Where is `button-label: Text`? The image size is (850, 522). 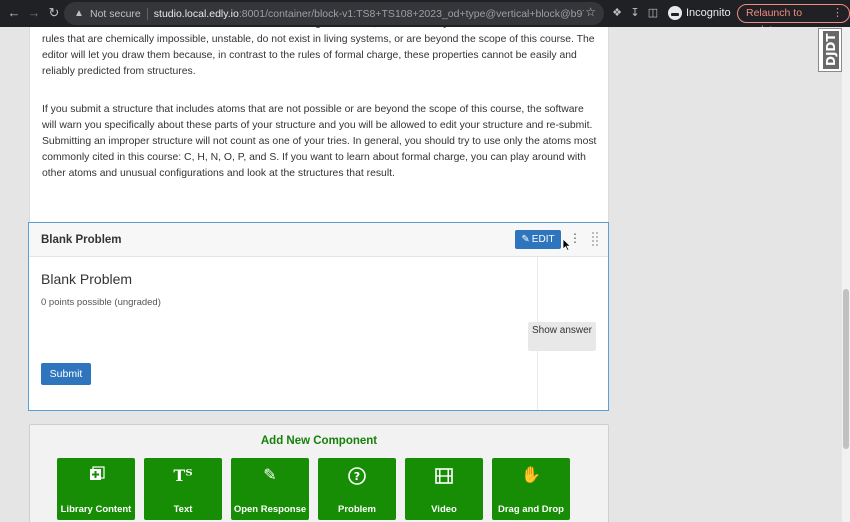 button-label: Text is located at coordinates (183, 509).